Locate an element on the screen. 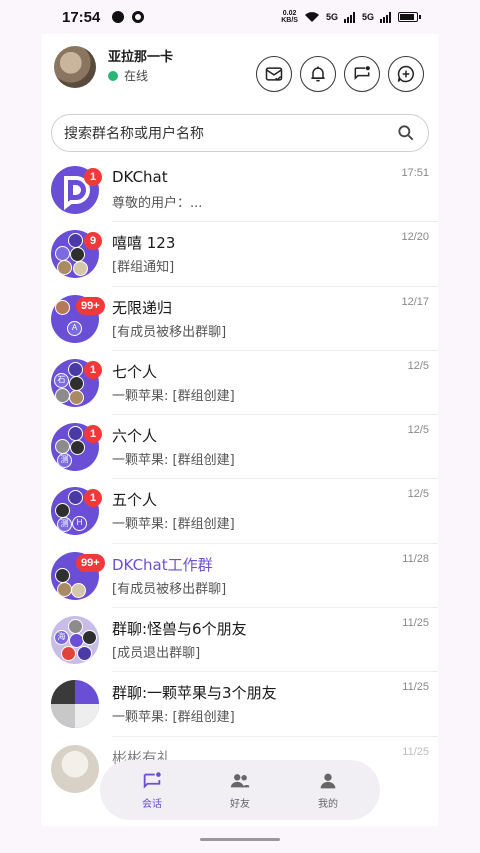 Image resolution: width=480 pixels, height=853 pixels. battery-icon is located at coordinates (409, 17).